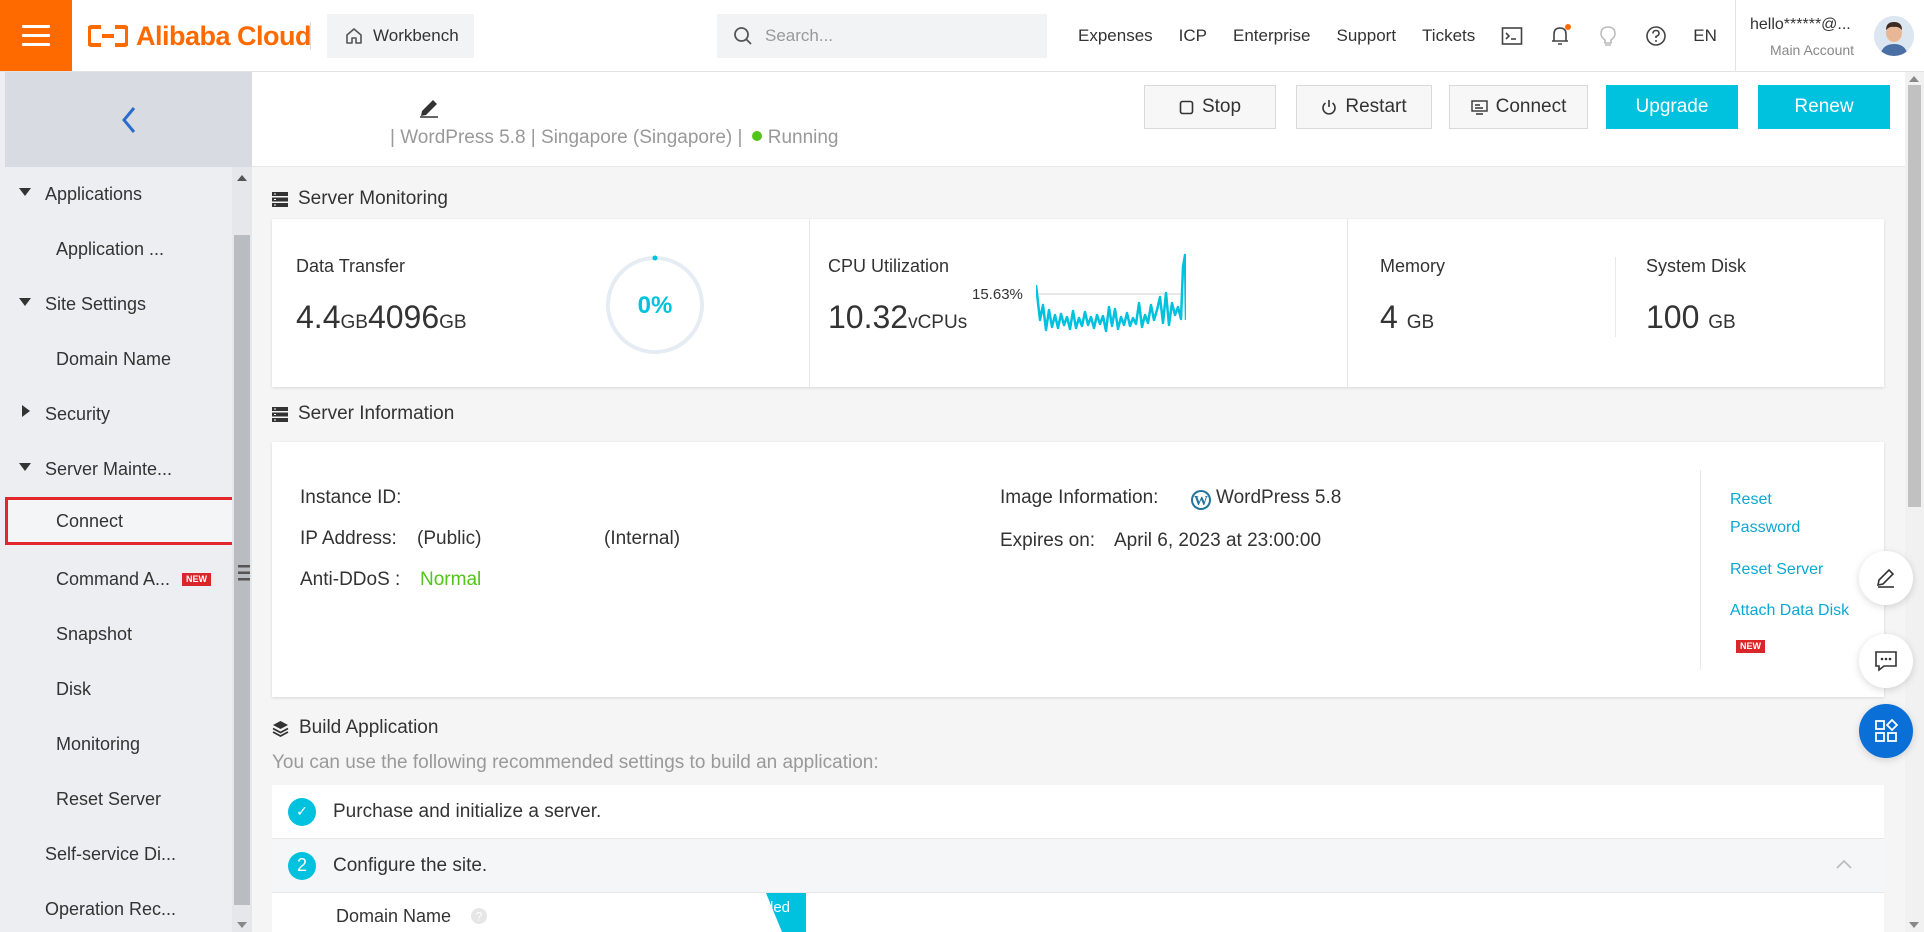 The width and height of the screenshot is (1924, 932). I want to click on system-disk-value: 100 GB, so click(1691, 317).